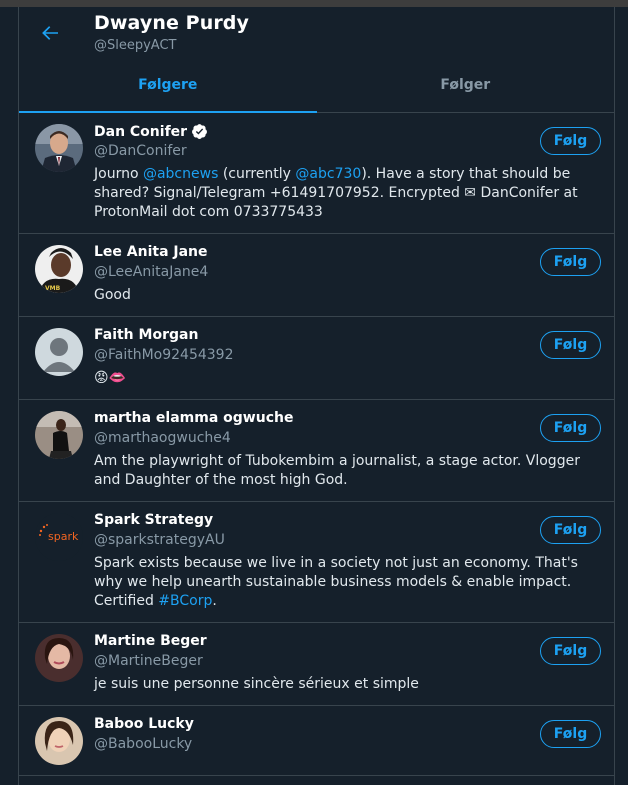 This screenshot has width=628, height=785. What do you see at coordinates (214, 601) in the screenshot?
I see `bio-text: .` at bounding box center [214, 601].